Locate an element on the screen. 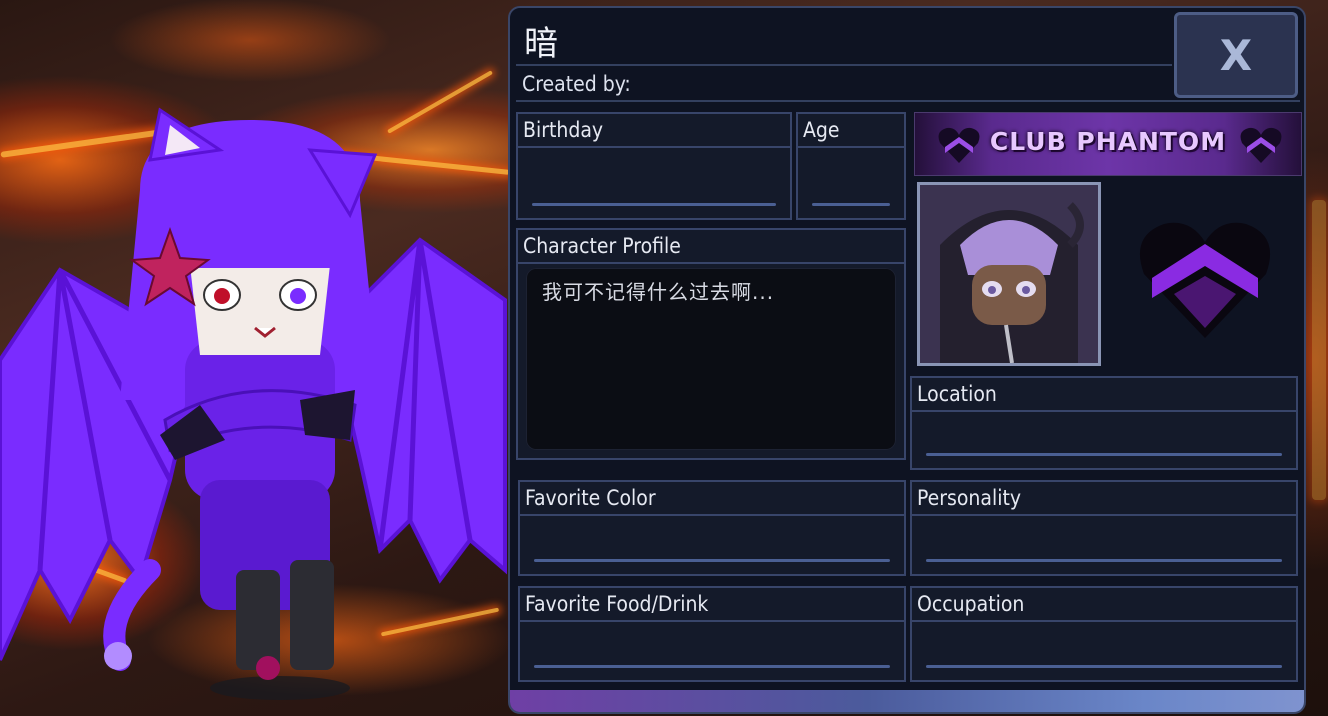  close-icon: X is located at coordinates (1236, 55).